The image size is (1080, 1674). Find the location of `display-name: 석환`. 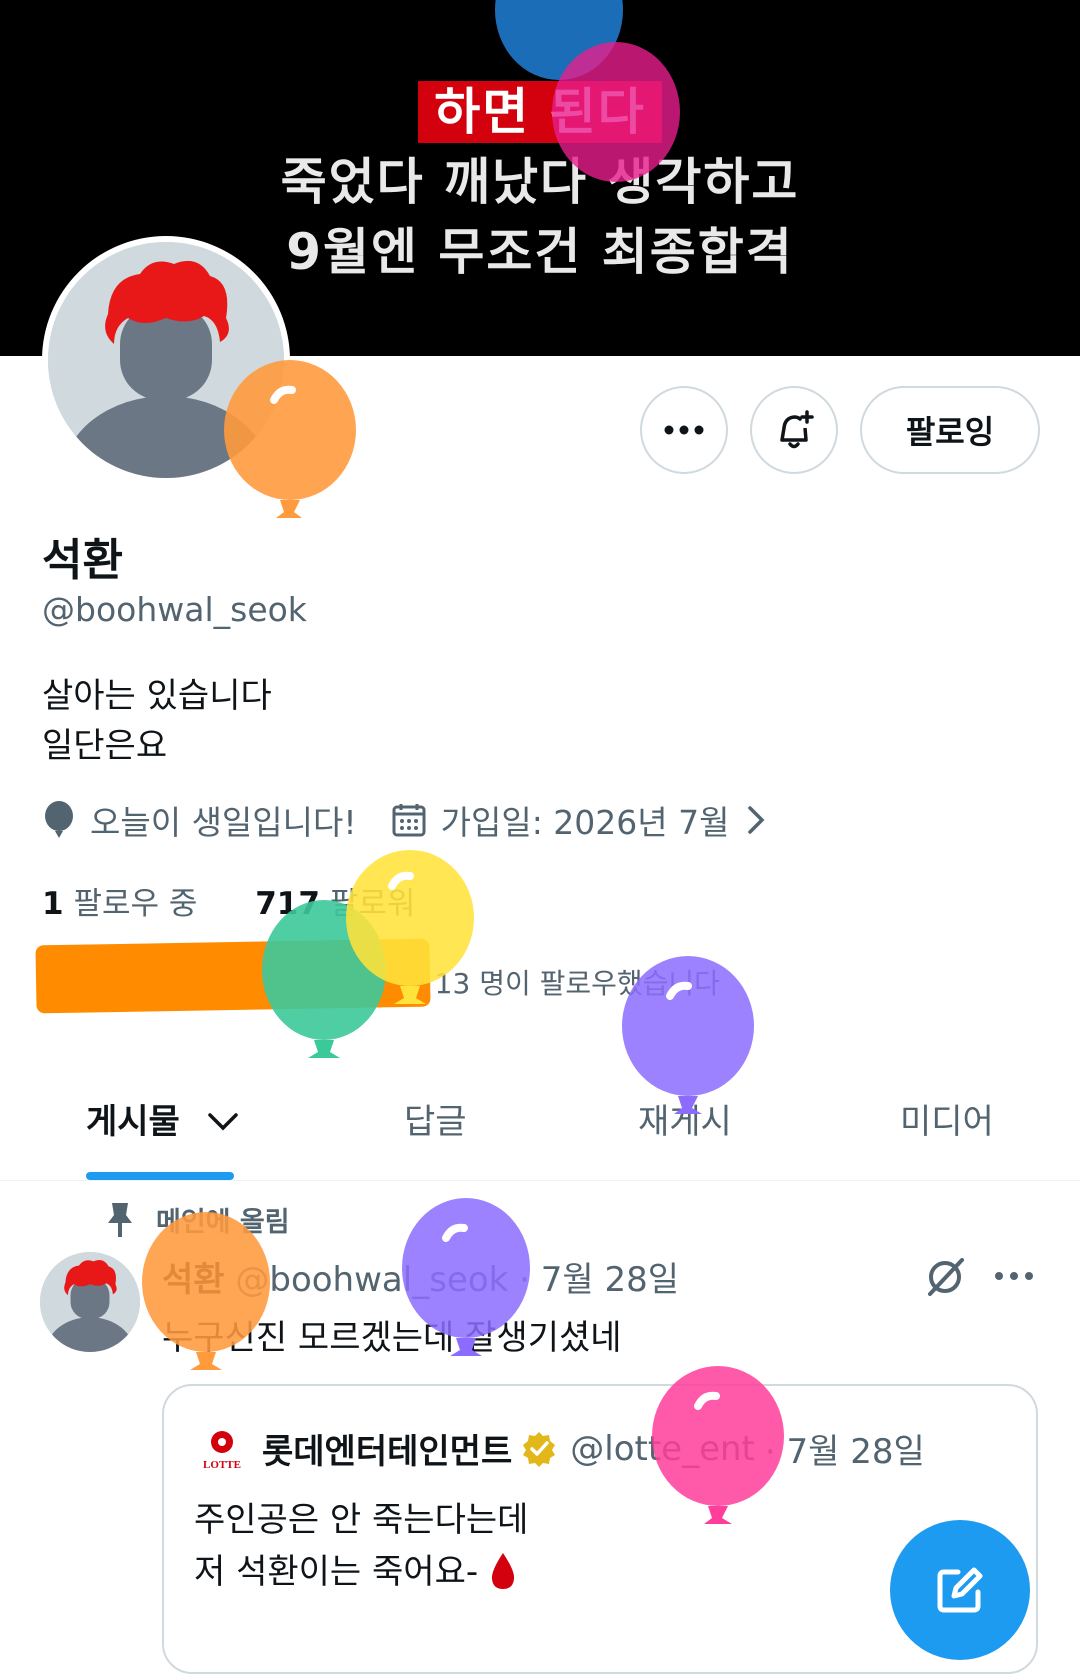

display-name: 석환 is located at coordinates (82, 560).